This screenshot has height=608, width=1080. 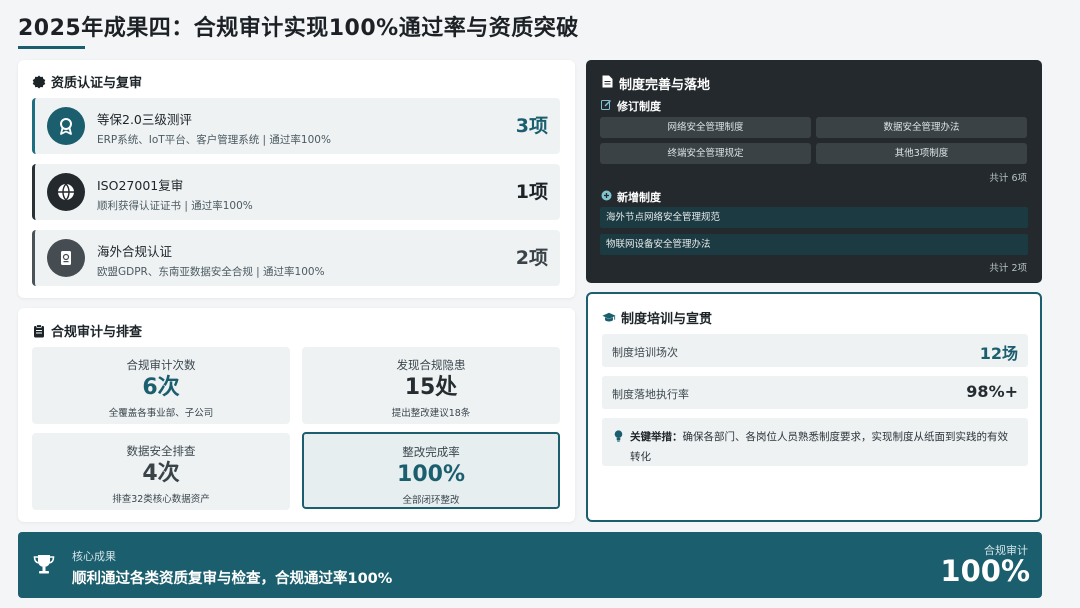 What do you see at coordinates (66, 192) in the screenshot?
I see `globe-icon` at bounding box center [66, 192].